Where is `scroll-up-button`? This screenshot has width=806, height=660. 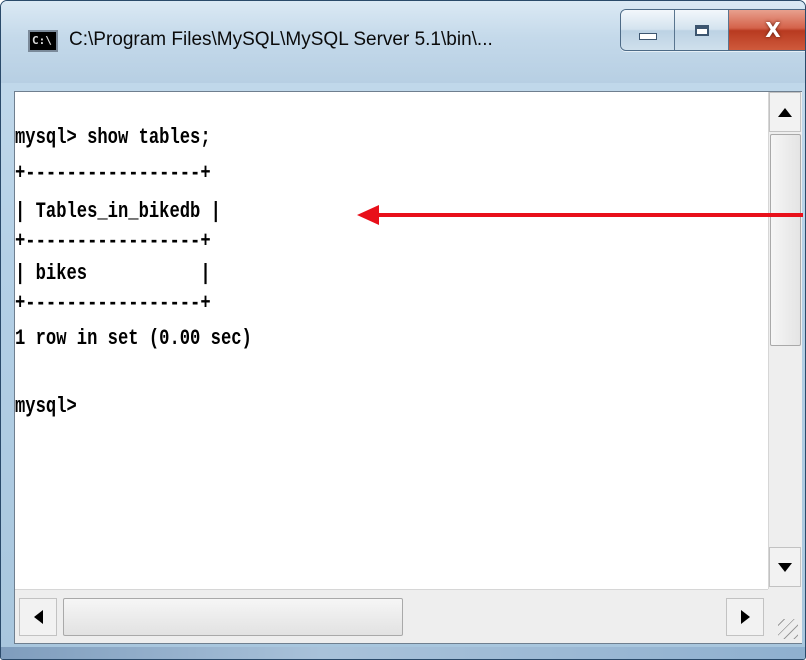 scroll-up-button is located at coordinates (785, 112).